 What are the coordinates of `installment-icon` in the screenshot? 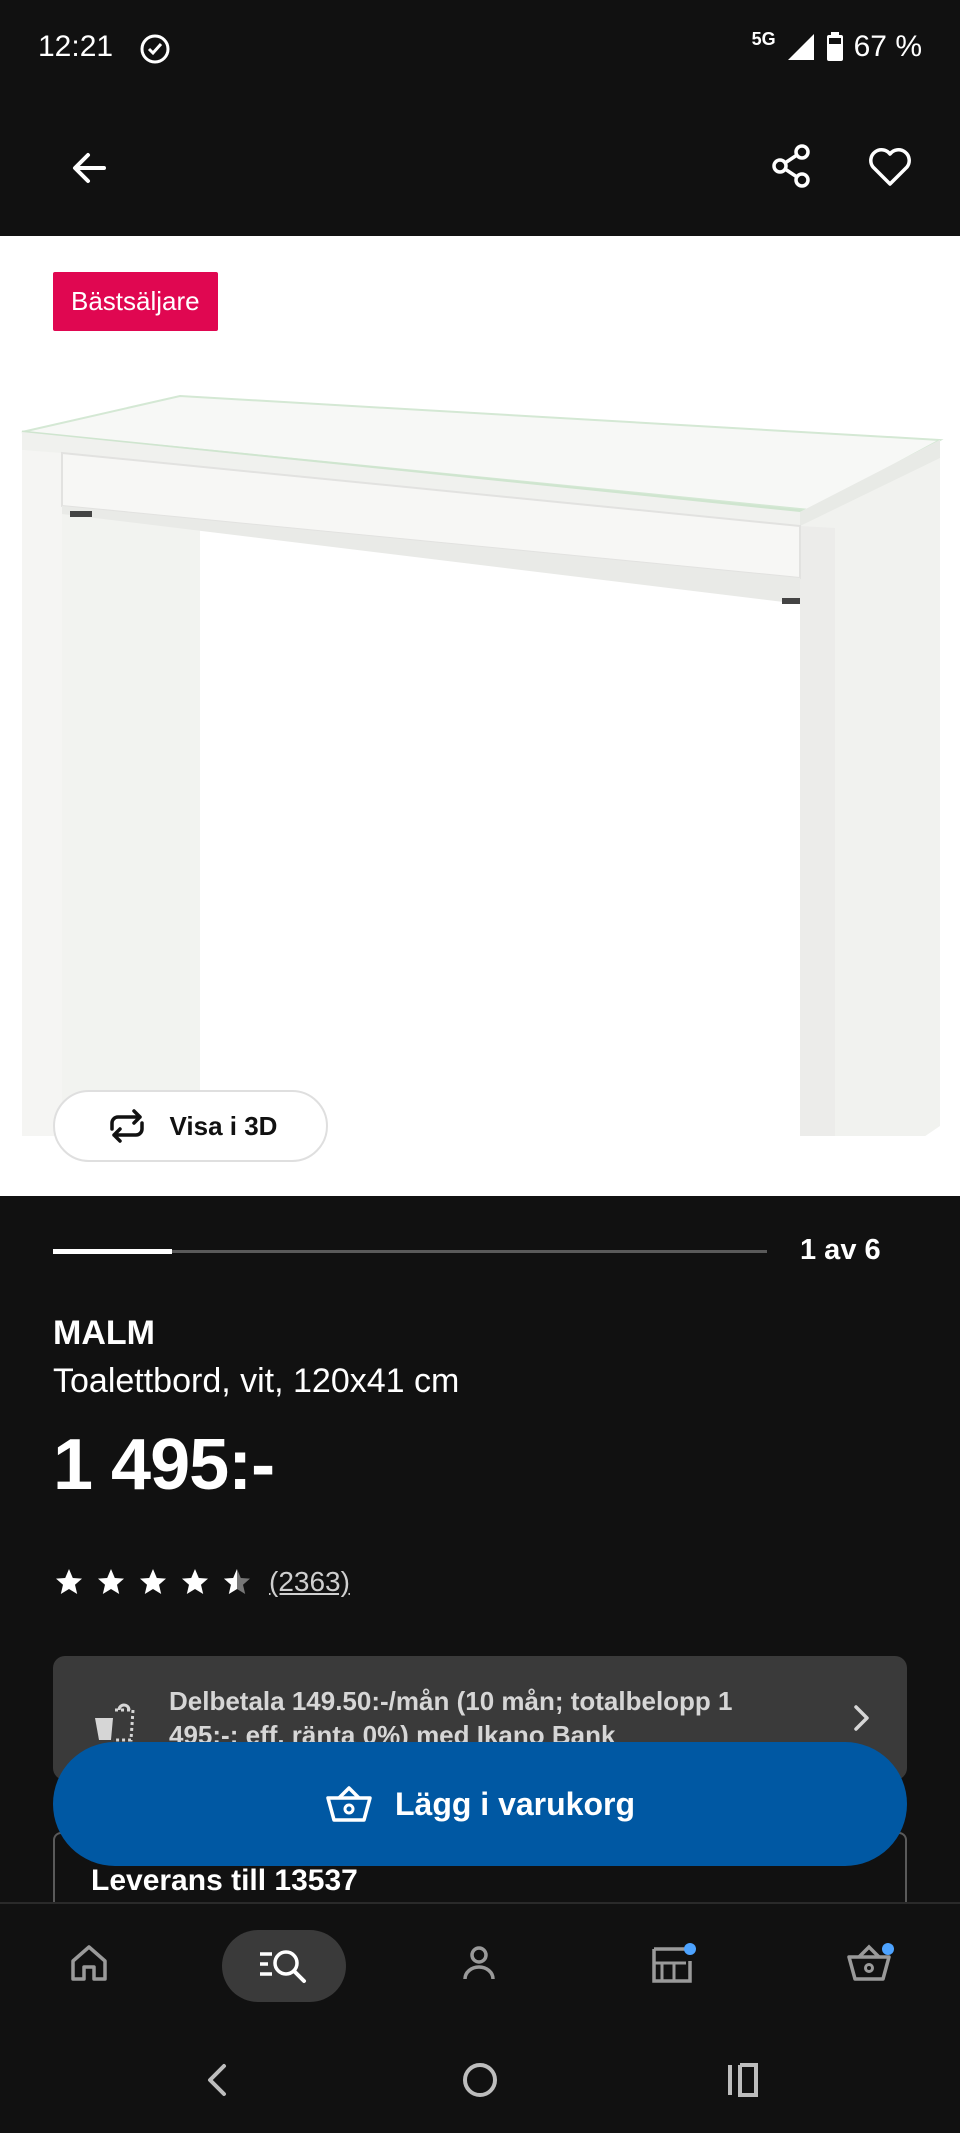 It's located at (115, 1722).